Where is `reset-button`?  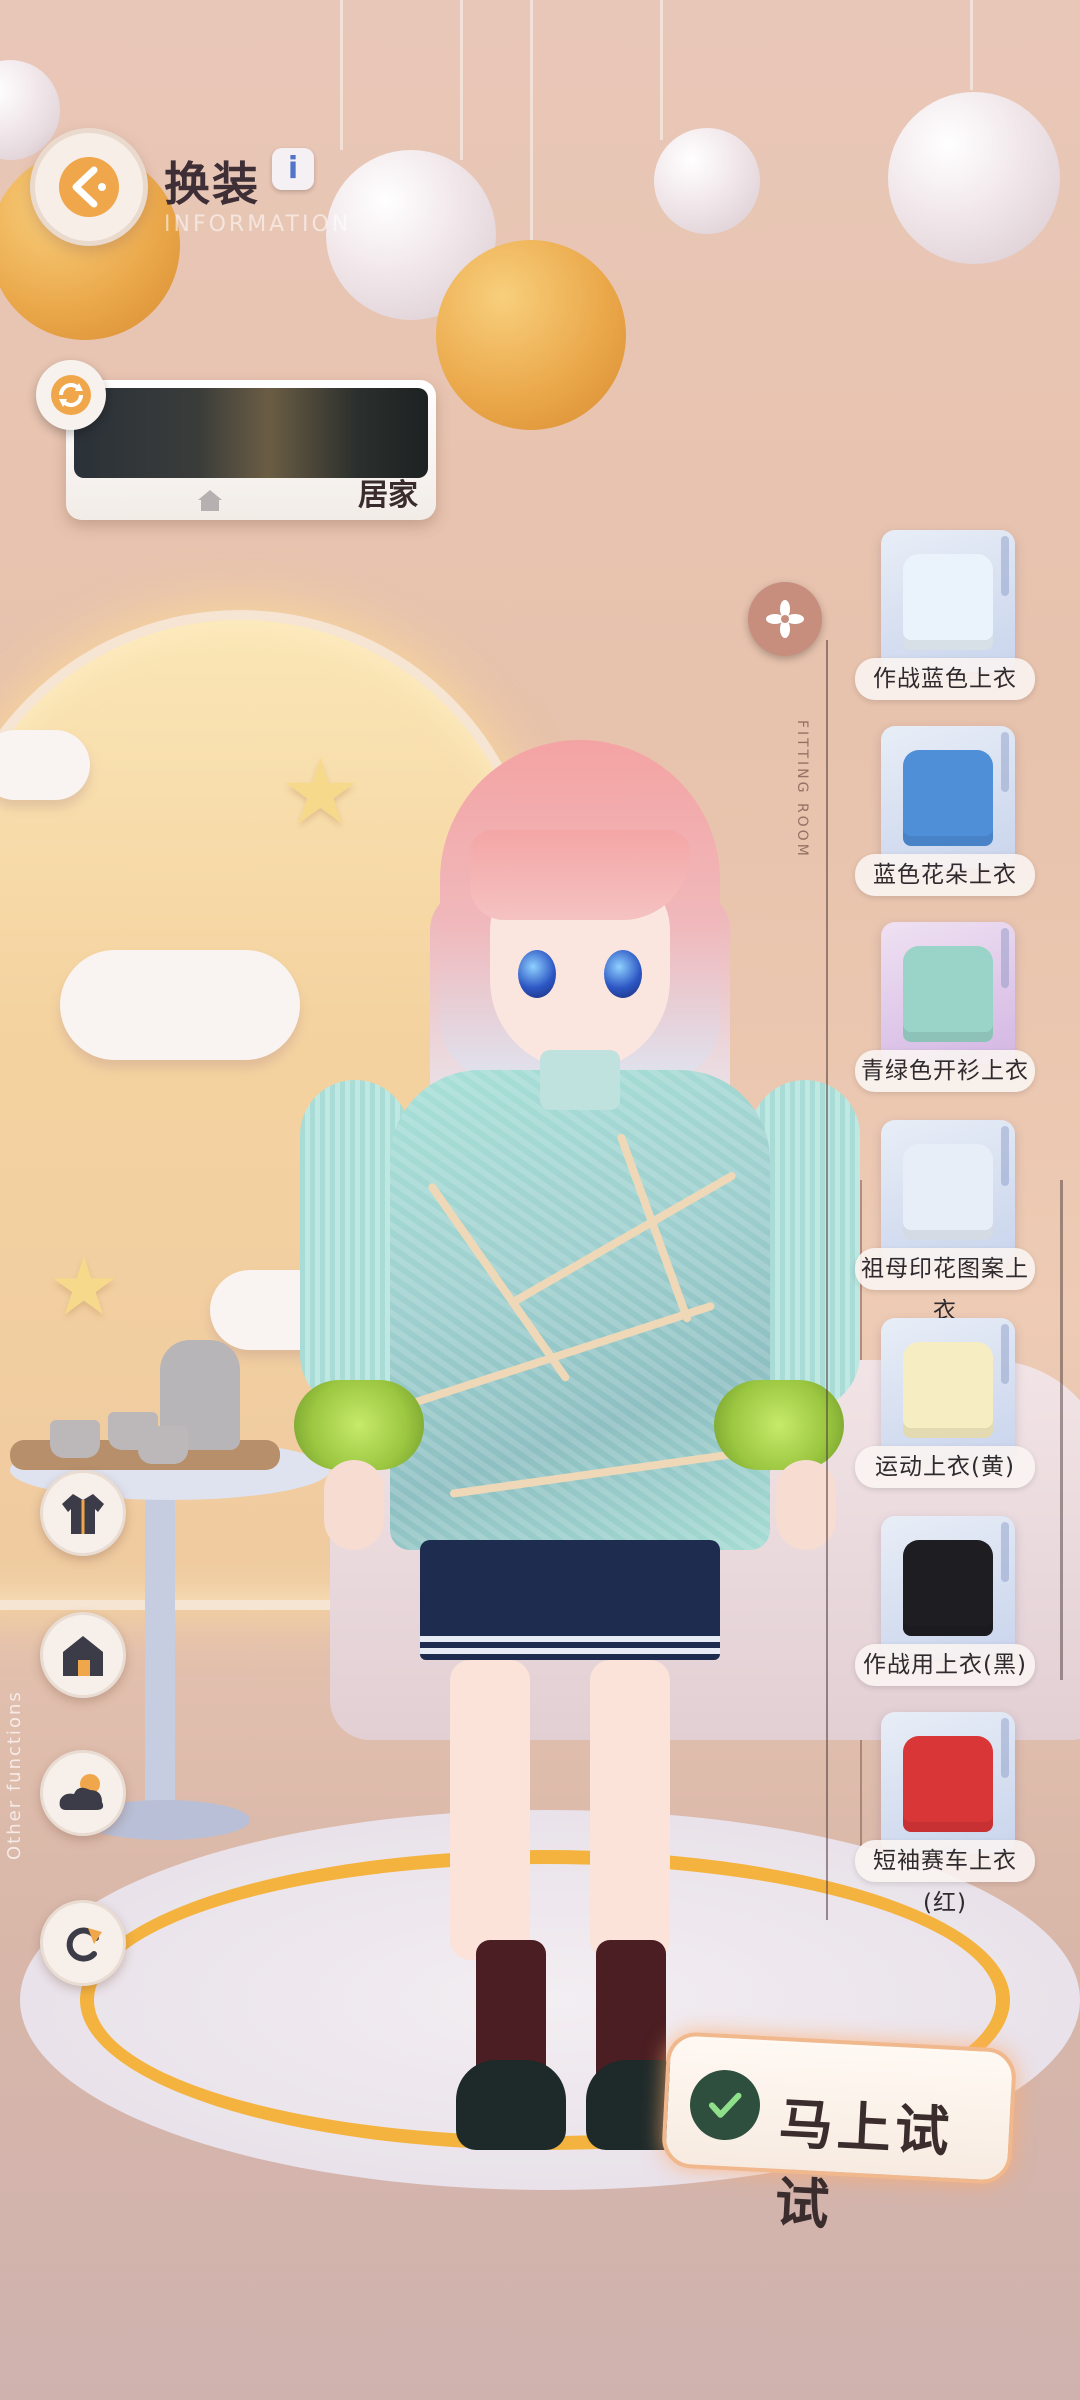
reset-button is located at coordinates (83, 1943).